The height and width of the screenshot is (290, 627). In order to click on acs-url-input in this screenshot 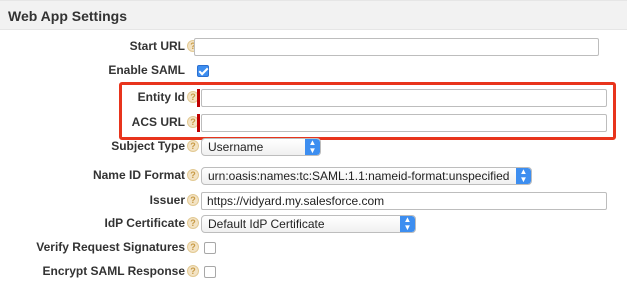, I will do `click(404, 123)`.